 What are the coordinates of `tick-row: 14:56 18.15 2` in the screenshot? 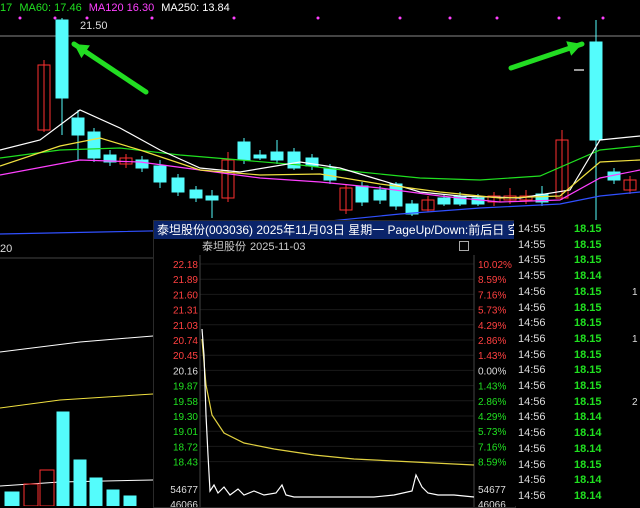 It's located at (577, 402).